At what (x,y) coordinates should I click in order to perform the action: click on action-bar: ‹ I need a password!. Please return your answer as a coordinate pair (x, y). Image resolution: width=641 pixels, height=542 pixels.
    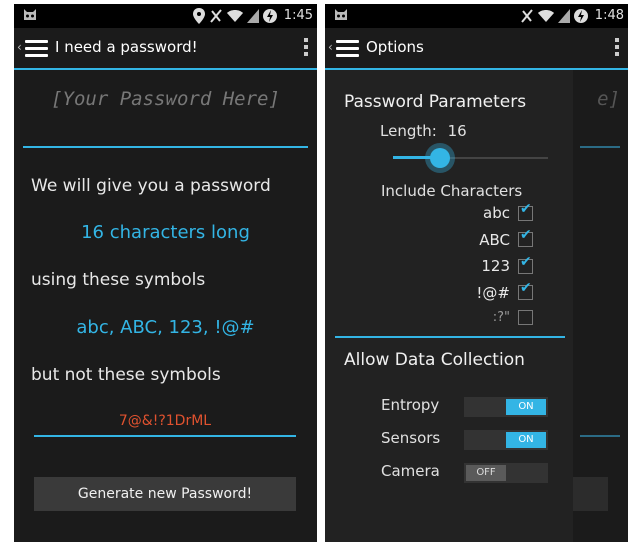
    Looking at the image, I should click on (165, 49).